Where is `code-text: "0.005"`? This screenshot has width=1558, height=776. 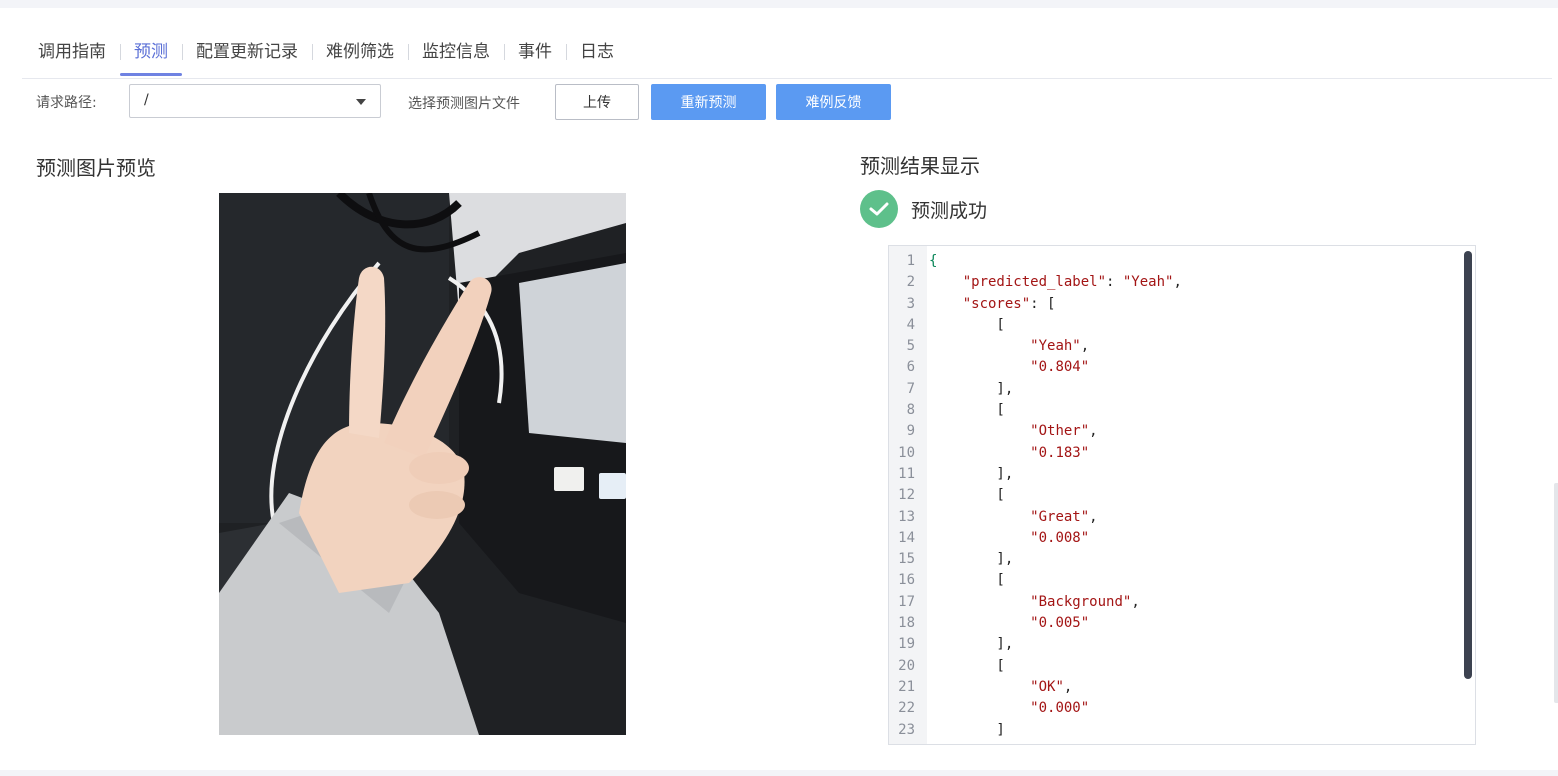 code-text: "0.005" is located at coordinates (1060, 623).